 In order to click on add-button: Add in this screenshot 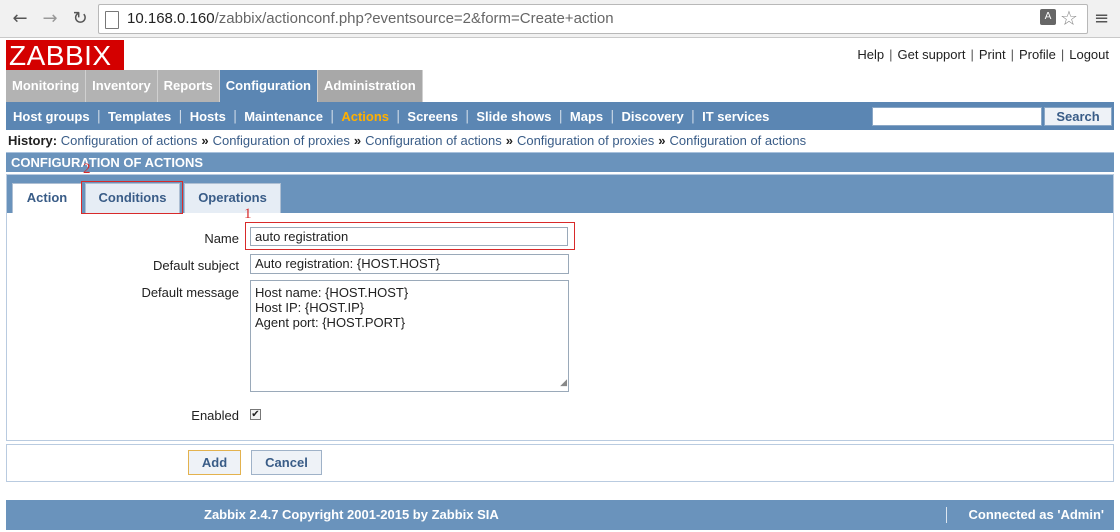, I will do `click(214, 462)`.